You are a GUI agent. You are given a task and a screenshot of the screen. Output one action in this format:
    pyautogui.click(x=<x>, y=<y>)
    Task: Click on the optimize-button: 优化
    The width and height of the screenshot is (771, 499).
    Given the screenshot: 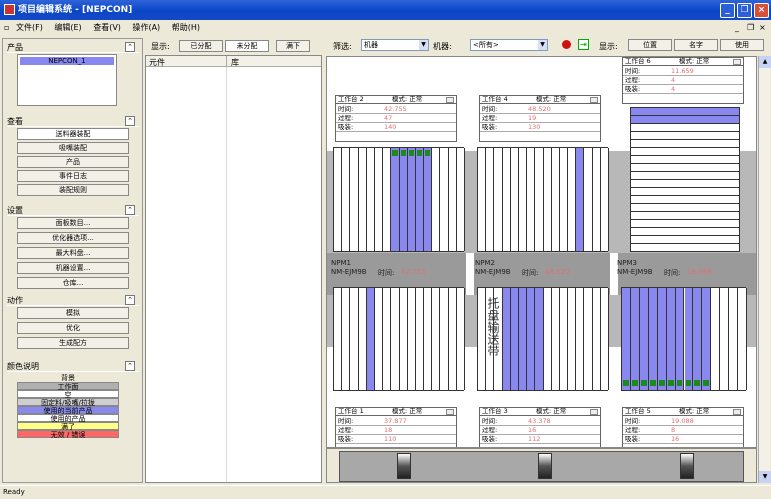 What is the action you would take?
    pyautogui.click(x=73, y=328)
    